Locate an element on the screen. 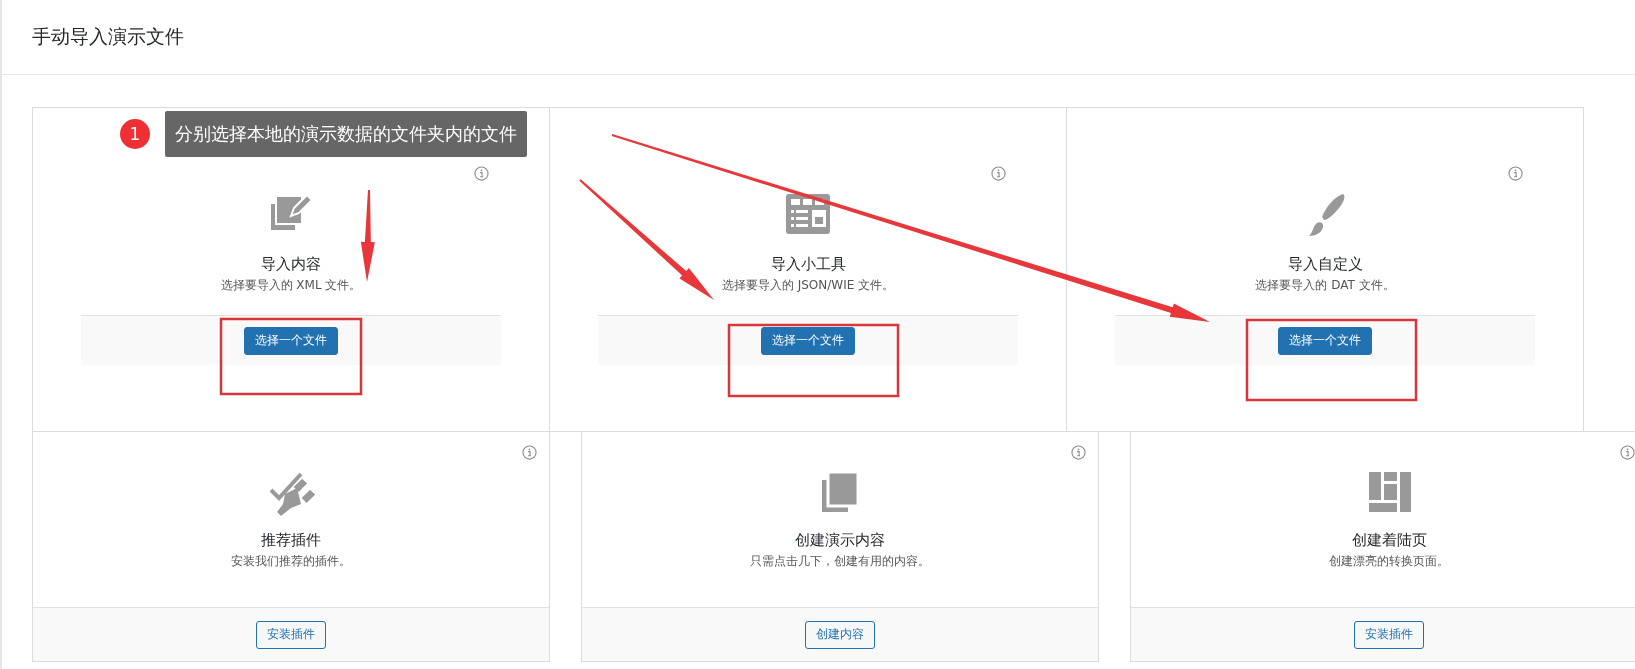 This screenshot has width=1635, height=669. card-description: 只需点击几下，创建有用的内容。 is located at coordinates (840, 561).